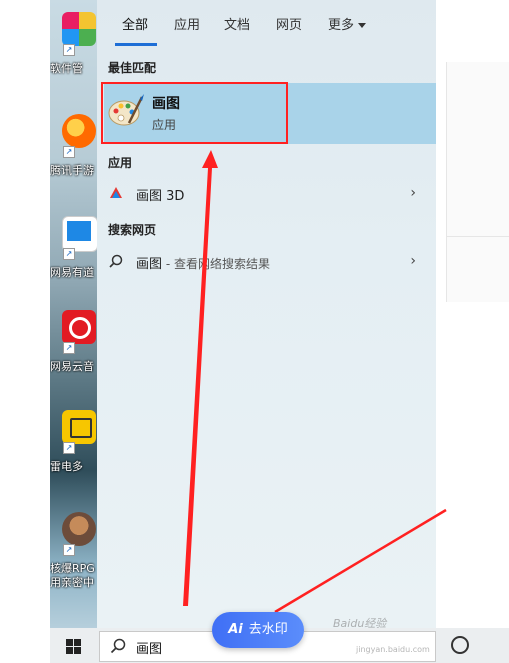 This screenshot has width=509, height=663. I want to click on desktop-icon-netease-music: ↗ 网易云音, so click(73, 345).